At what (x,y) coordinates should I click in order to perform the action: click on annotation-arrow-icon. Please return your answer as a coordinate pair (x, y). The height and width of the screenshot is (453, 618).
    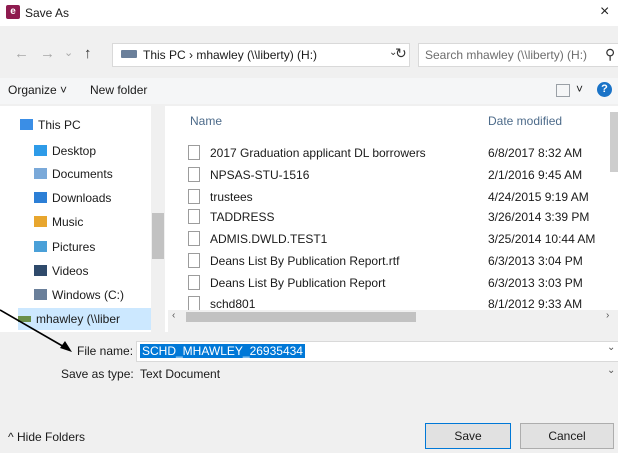
    Looking at the image, I should click on (36, 330).